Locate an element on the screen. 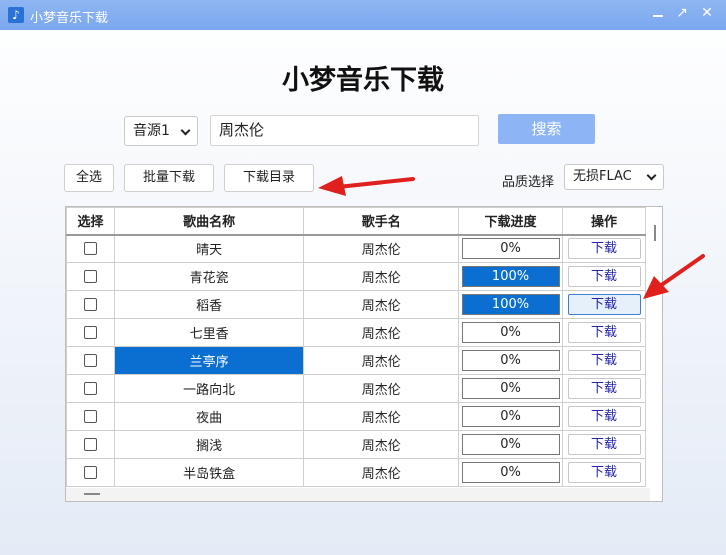 This screenshot has width=726, height=555. song-name-cell: 夜曲 is located at coordinates (209, 416).